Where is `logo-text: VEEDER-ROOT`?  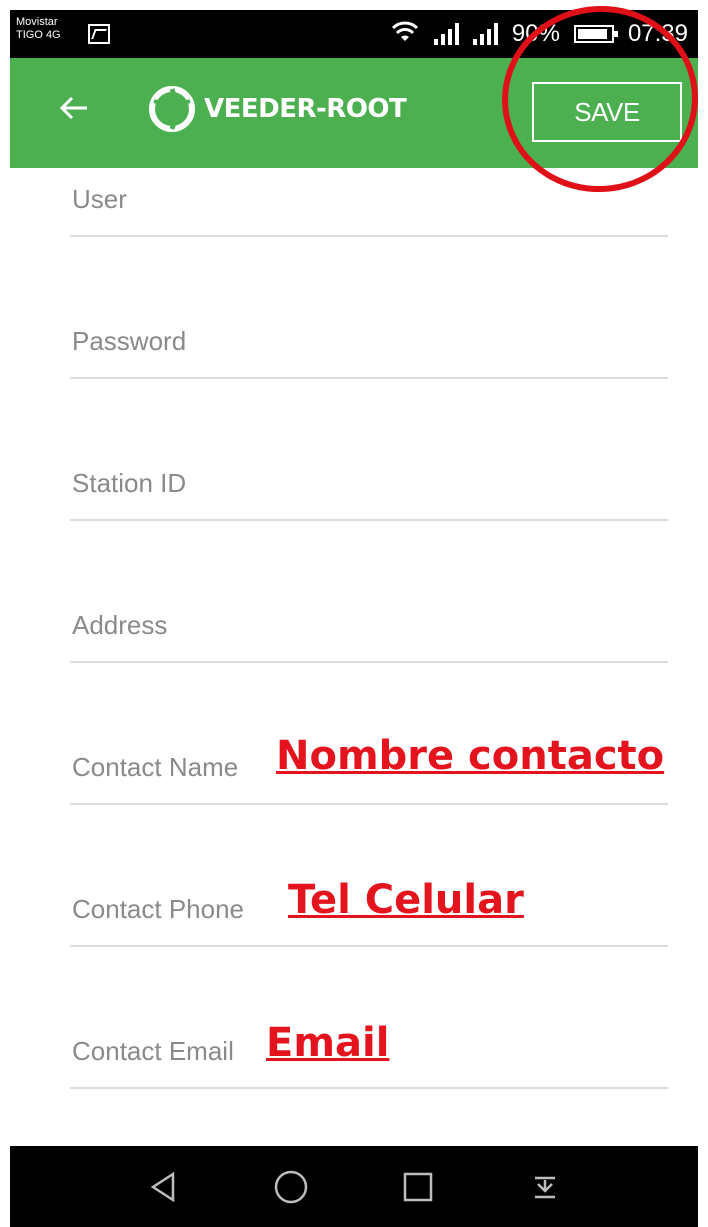
logo-text: VEEDER-ROOT is located at coordinates (305, 109).